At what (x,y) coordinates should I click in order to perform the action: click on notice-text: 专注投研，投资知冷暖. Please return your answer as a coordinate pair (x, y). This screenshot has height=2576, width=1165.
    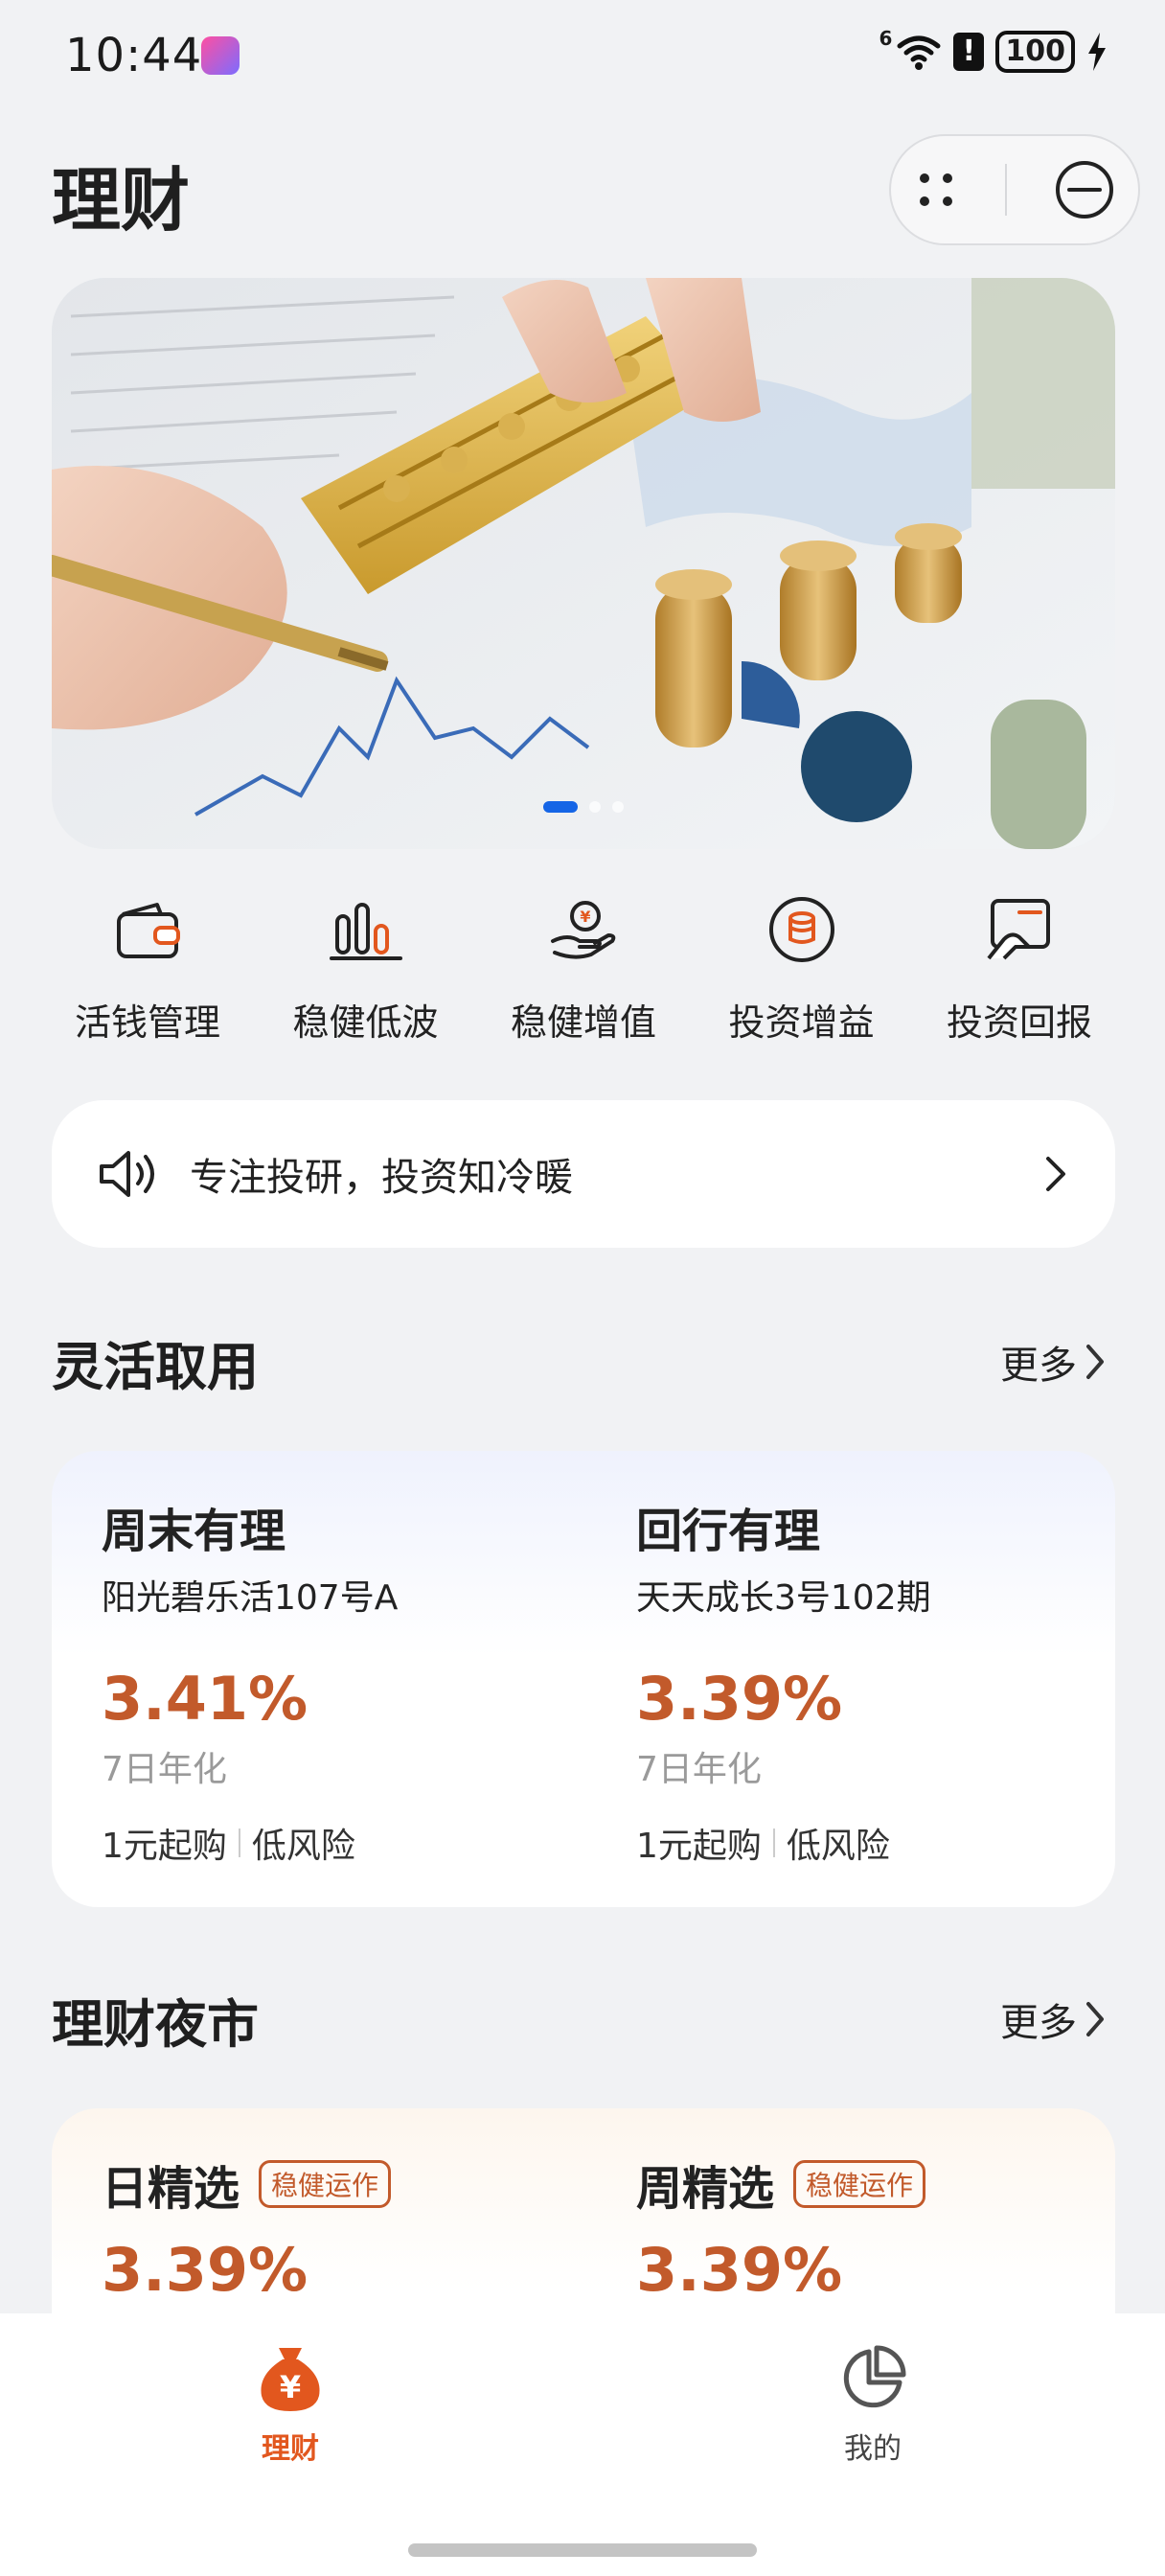
    Looking at the image, I should click on (382, 1178).